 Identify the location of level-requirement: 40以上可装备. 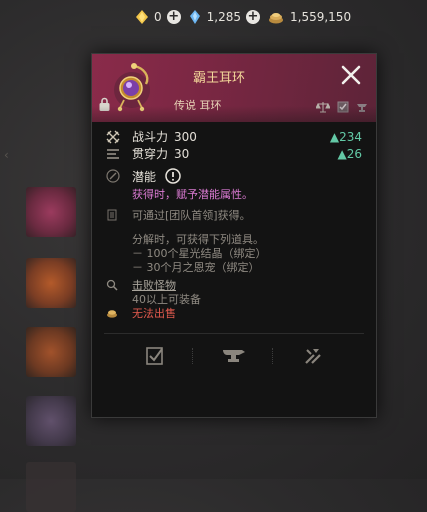
(166, 299).